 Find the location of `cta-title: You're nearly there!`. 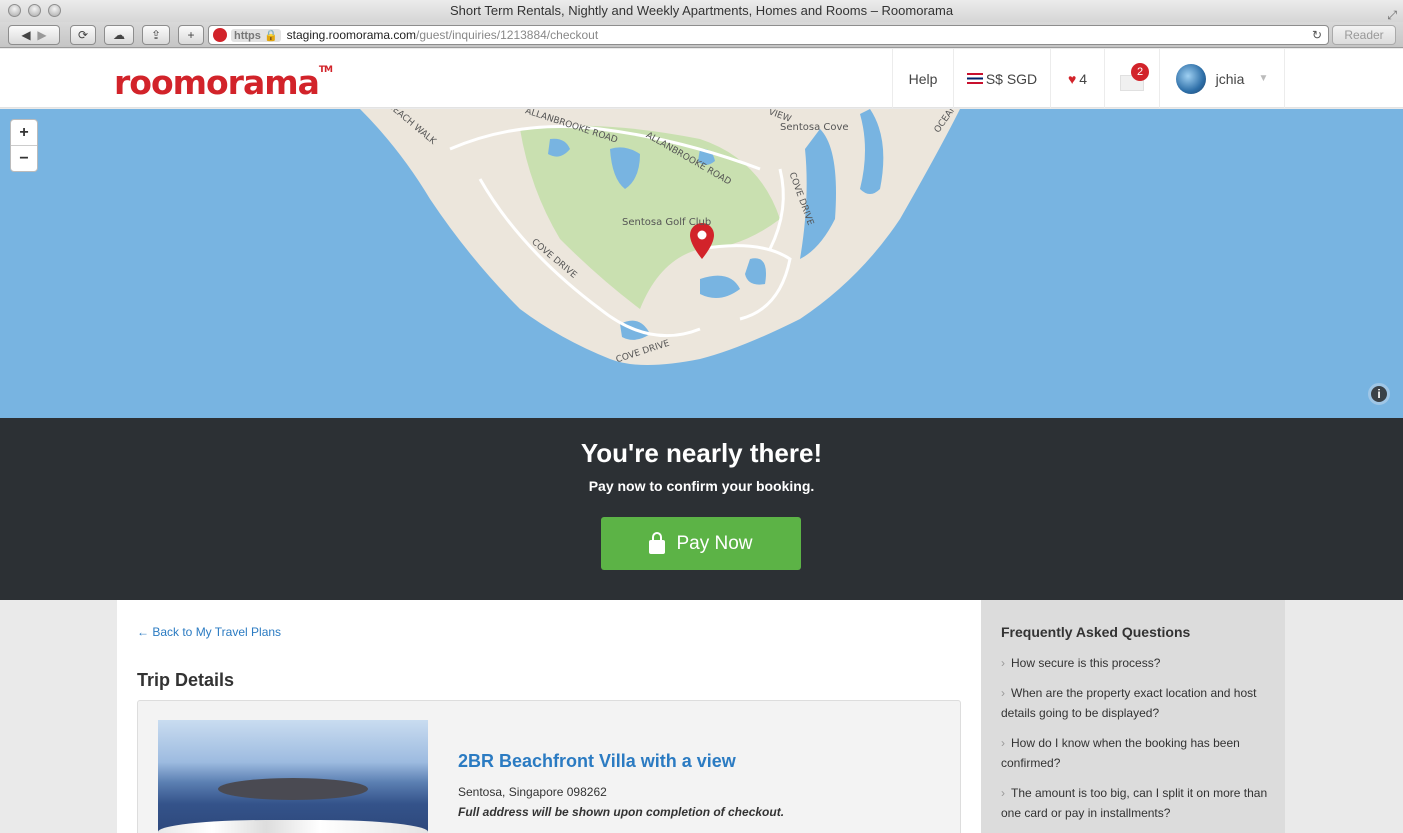

cta-title: You're nearly there! is located at coordinates (701, 453).